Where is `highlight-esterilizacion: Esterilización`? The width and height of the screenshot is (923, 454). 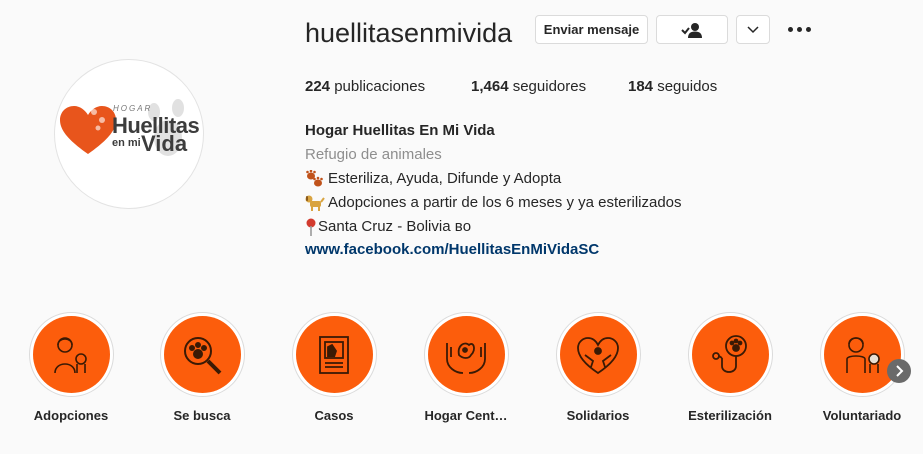
highlight-esterilizacion: Esterilización is located at coordinates (730, 367).